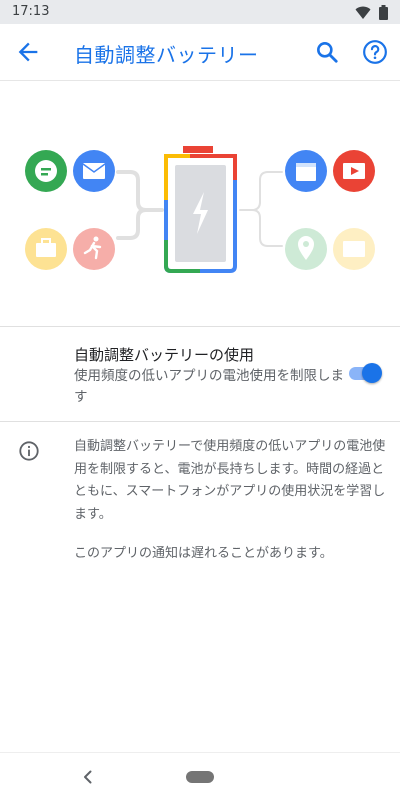 This screenshot has height=801, width=400. I want to click on adaptive-battery-switch, so click(365, 373).